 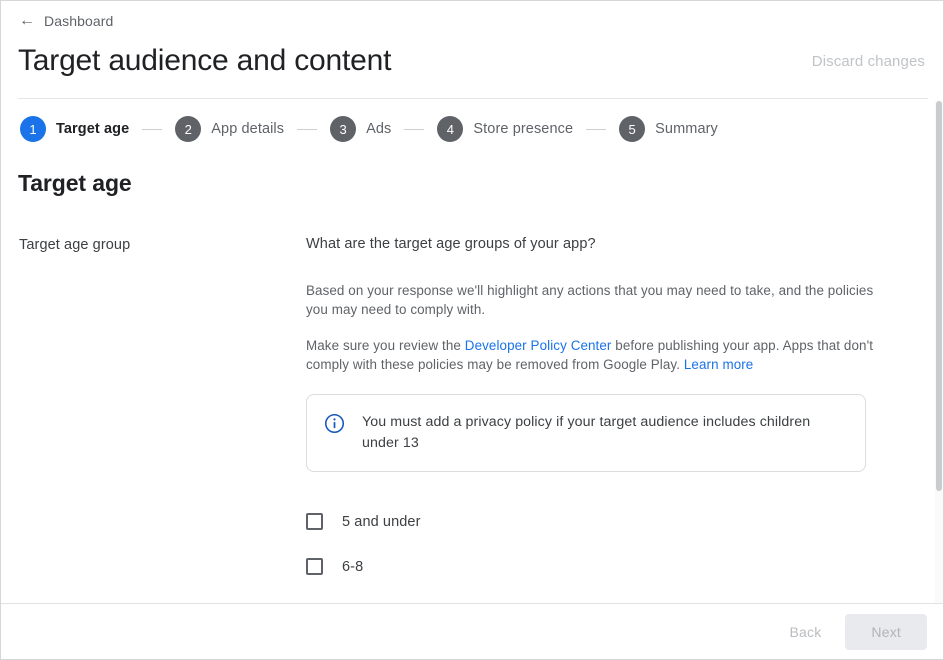 What do you see at coordinates (886, 631) in the screenshot?
I see `next-button: Next` at bounding box center [886, 631].